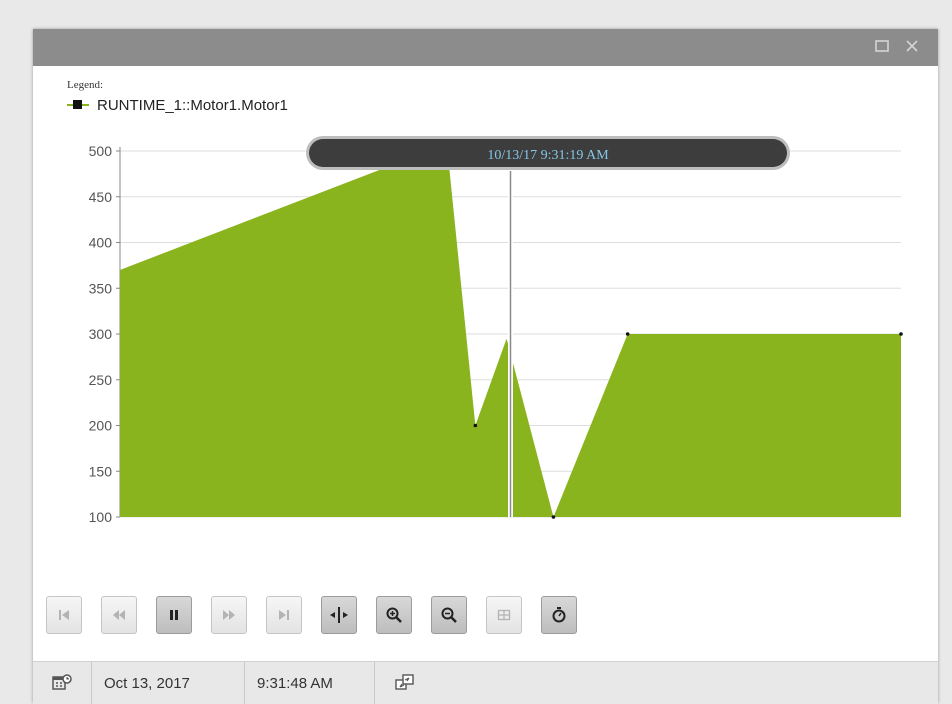  Describe the element at coordinates (101, 288) in the screenshot. I see `y-tick-label: 350` at that location.